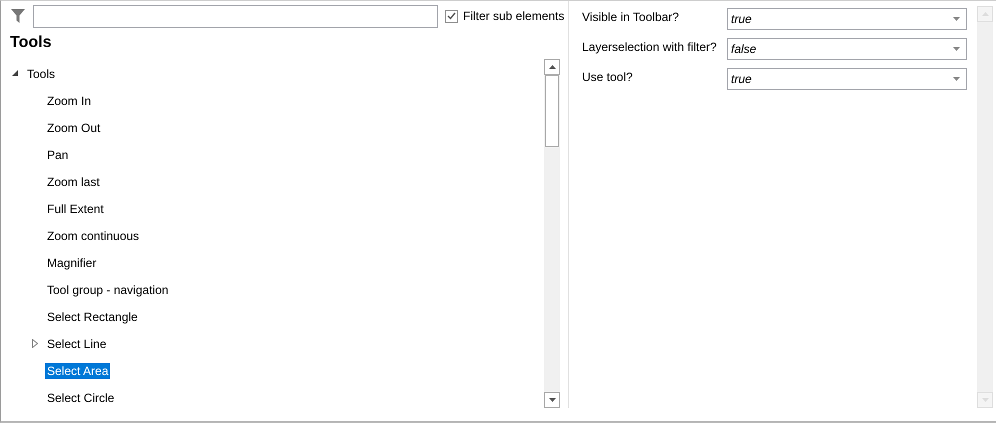  Describe the element at coordinates (631, 16) in the screenshot. I see `property-label: Visible in Toolbar?` at that location.